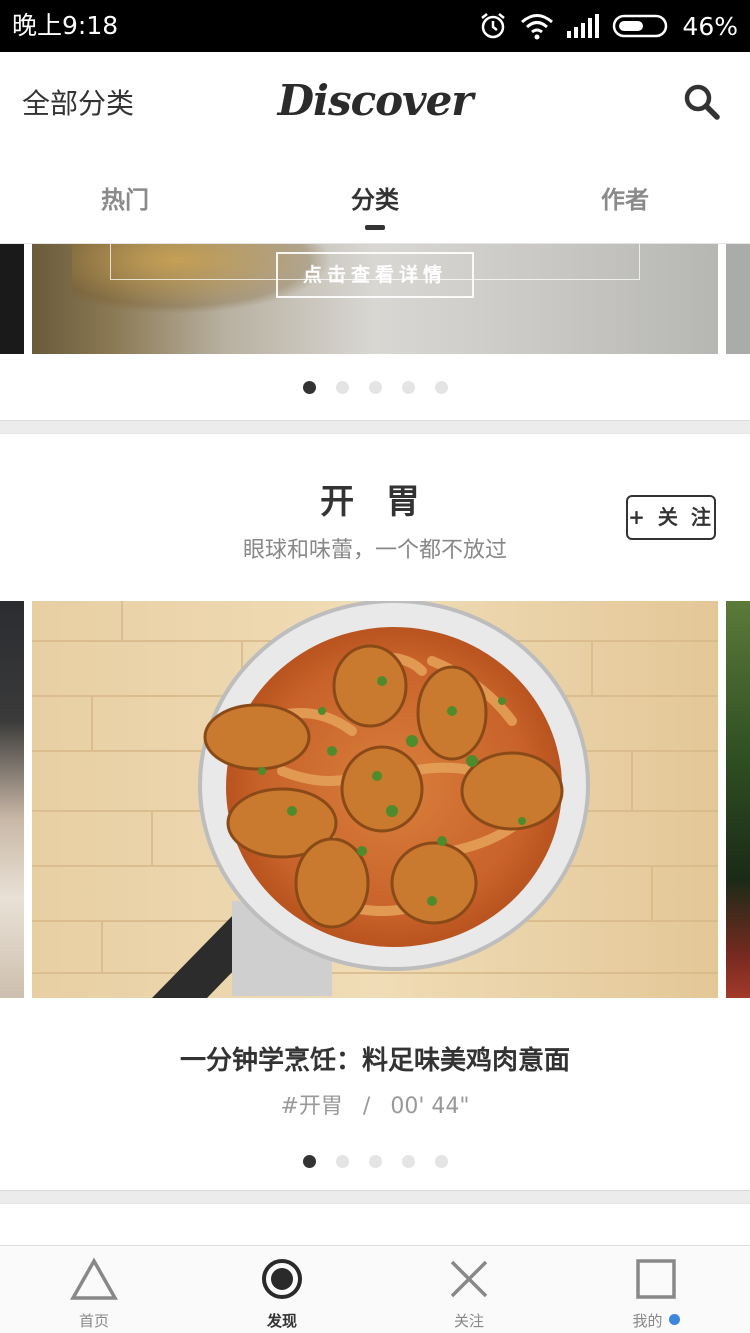 The height and width of the screenshot is (1333, 750). Describe the element at coordinates (608, 26) in the screenshot. I see `status-icons: 46%` at that location.